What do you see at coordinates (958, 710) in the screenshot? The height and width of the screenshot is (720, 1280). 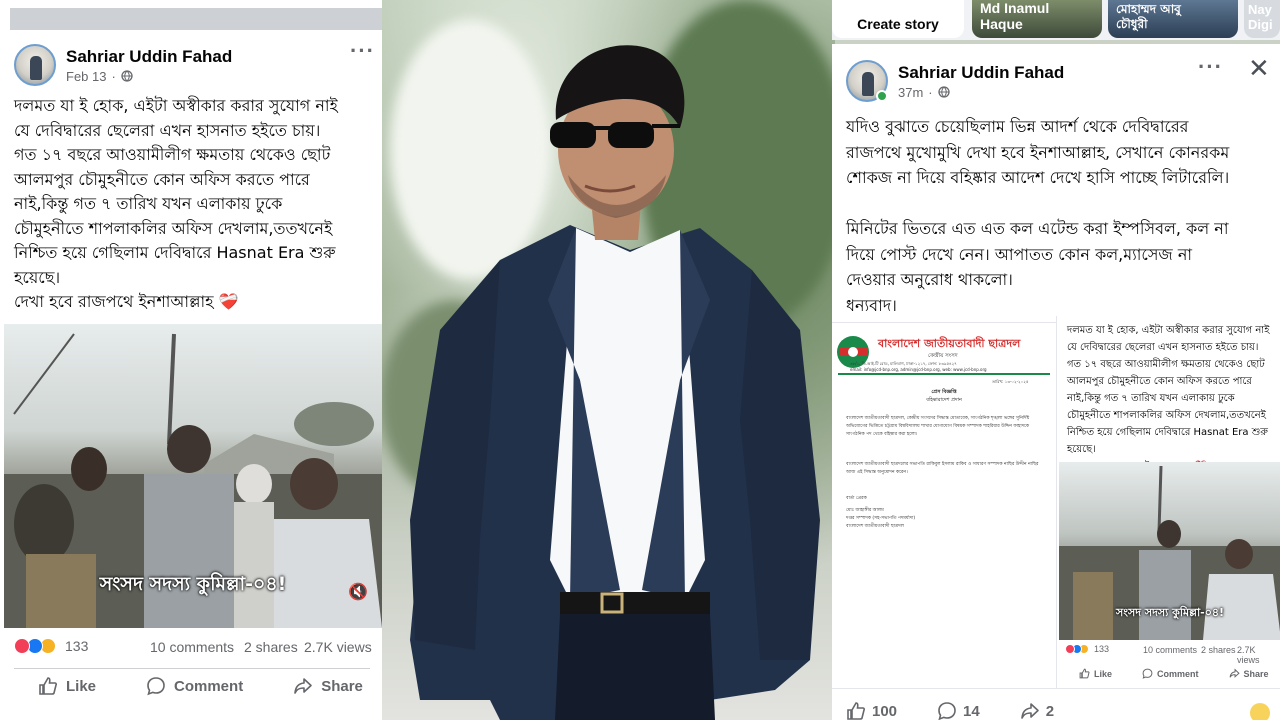 I see `right-comment-button: 14` at bounding box center [958, 710].